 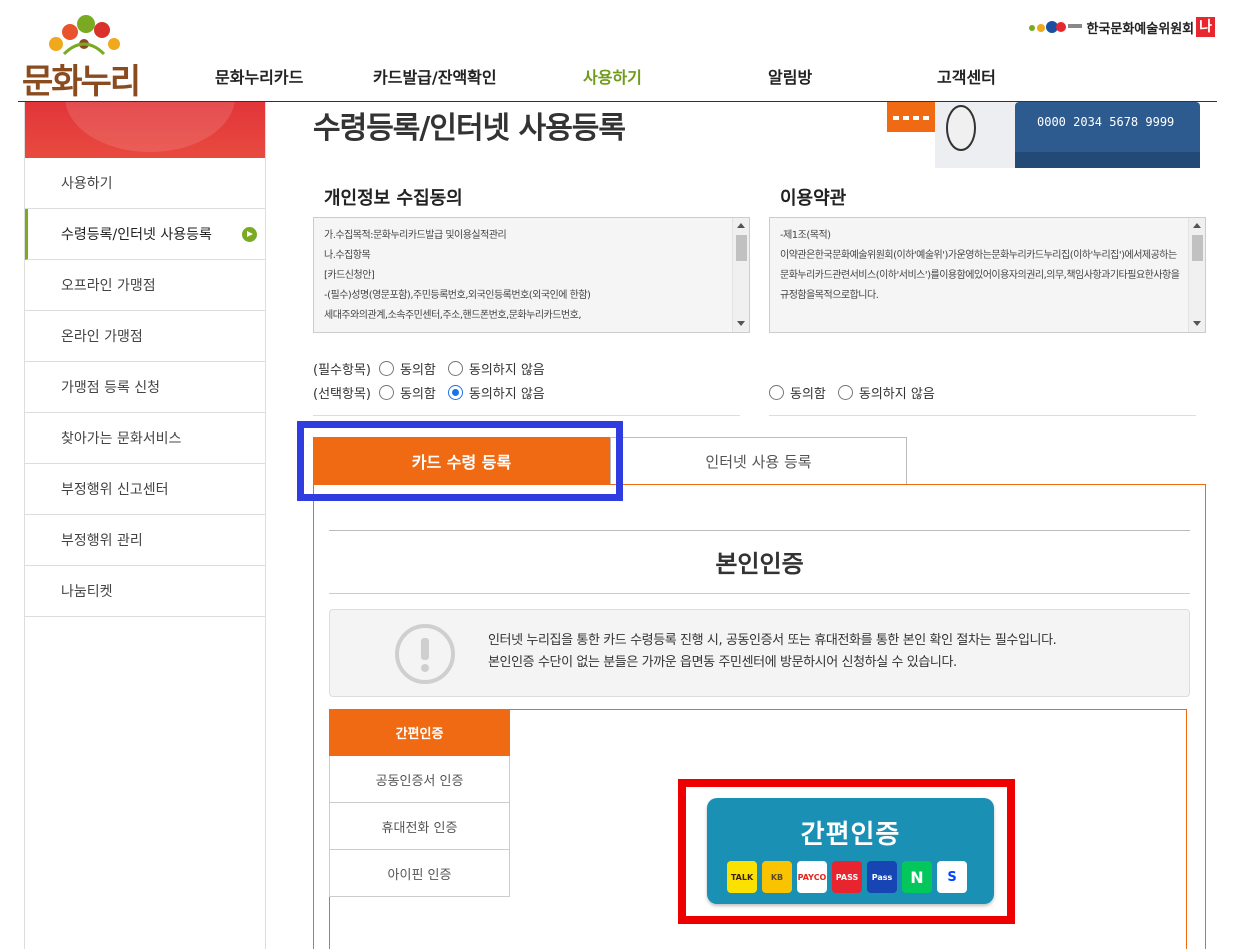 I want to click on auth-providers: TALK KB PAYCO PASS Pass N S, so click(x=849, y=877).